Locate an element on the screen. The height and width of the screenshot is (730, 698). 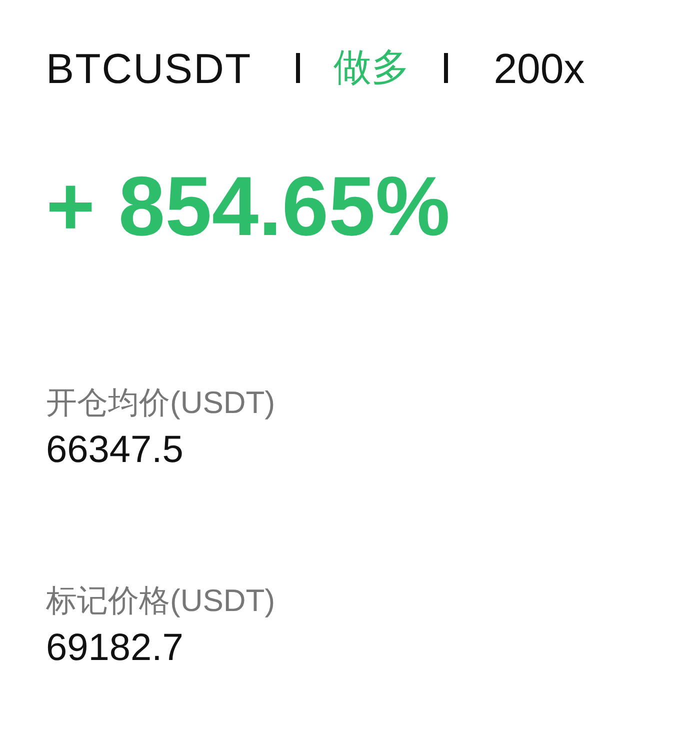
field-label: 标记价格(USDT) is located at coordinates (161, 601).